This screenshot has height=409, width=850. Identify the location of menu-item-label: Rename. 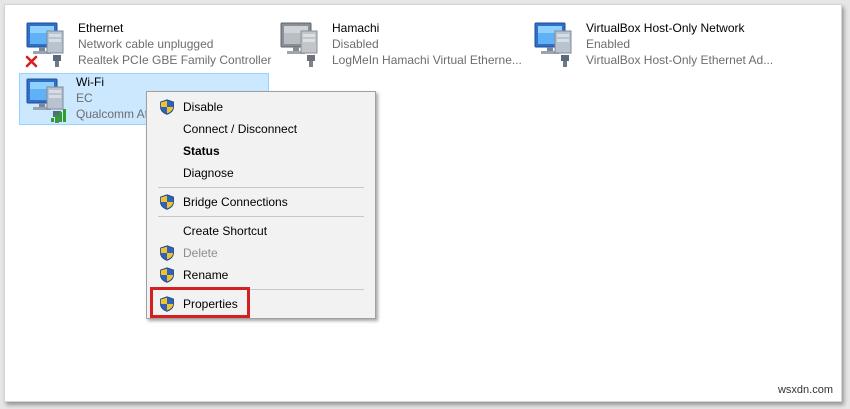
(206, 275).